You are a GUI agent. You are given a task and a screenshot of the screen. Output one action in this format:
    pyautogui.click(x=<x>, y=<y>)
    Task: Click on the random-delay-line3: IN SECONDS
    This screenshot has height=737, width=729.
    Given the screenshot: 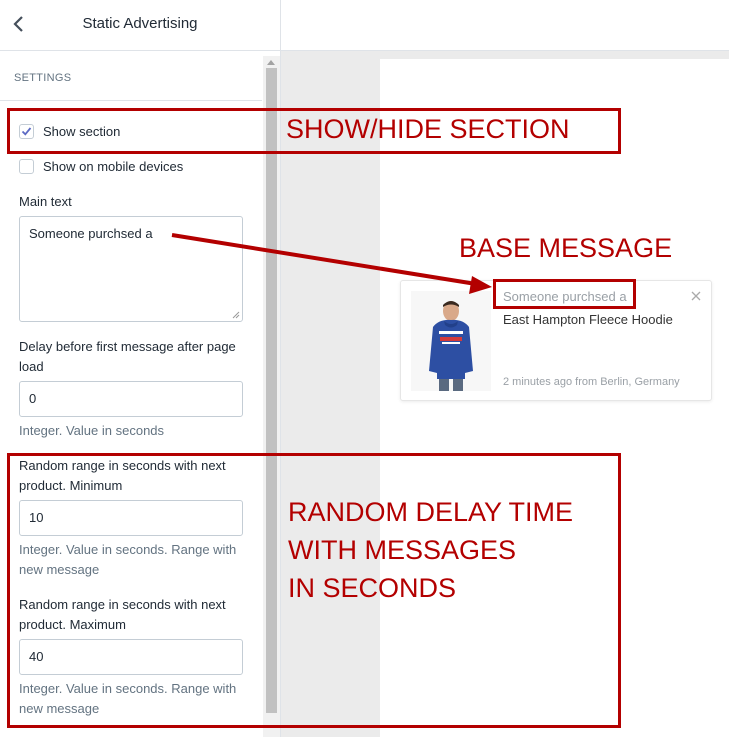 What is the action you would take?
    pyautogui.click(x=372, y=588)
    